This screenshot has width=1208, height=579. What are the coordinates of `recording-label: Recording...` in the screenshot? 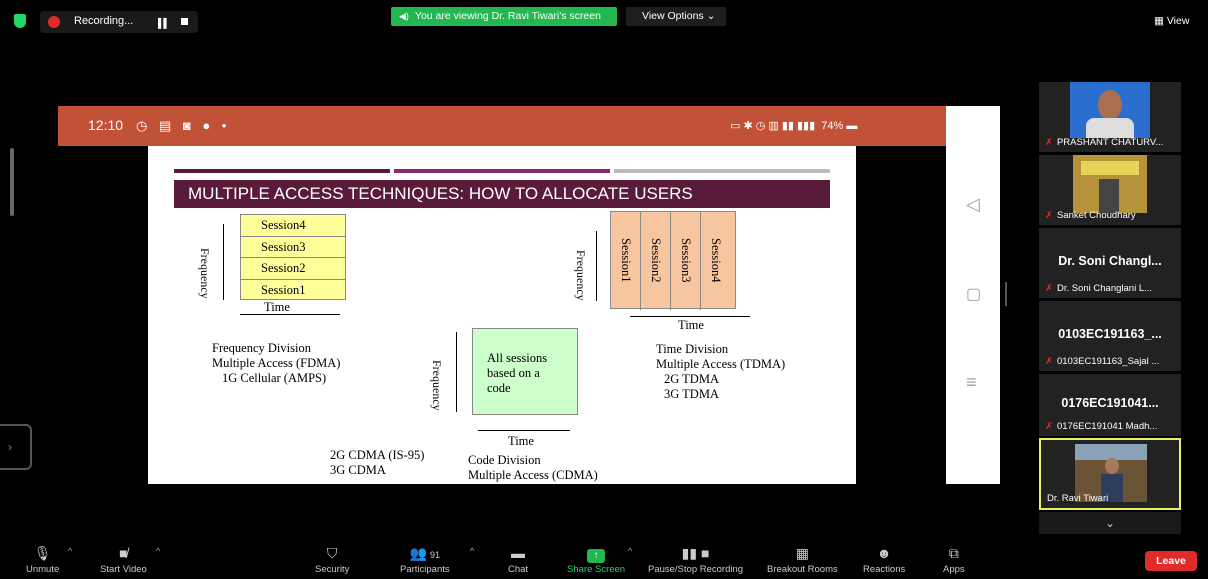 It's located at (104, 21).